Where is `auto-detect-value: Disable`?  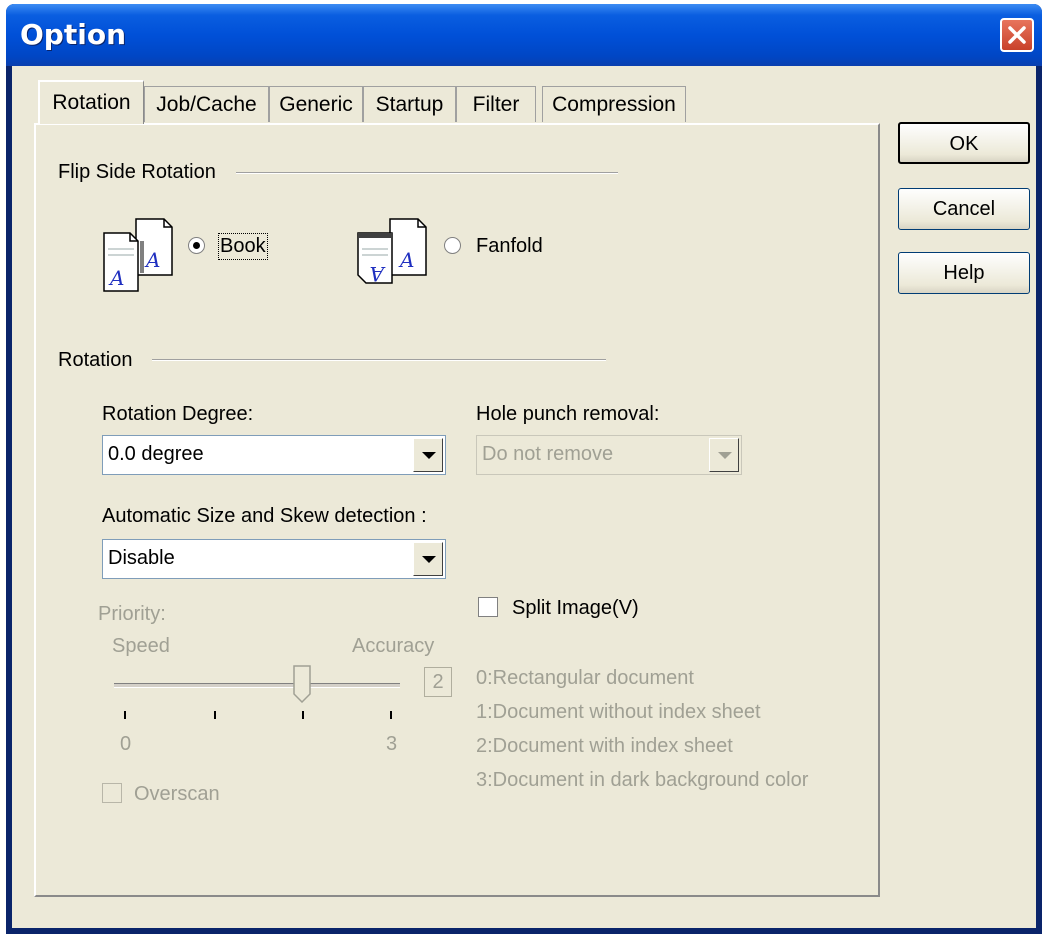
auto-detect-value: Disable is located at coordinates (141, 558).